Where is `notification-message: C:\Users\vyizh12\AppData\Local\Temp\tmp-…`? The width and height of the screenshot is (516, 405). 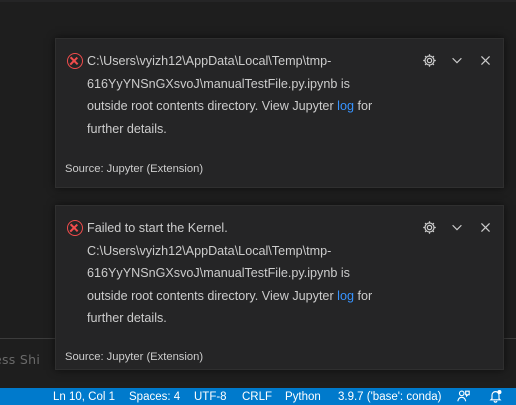 notification-message: C:\Users\vyizh12\AppData\Local\Temp\tmp-… is located at coordinates (237, 95).